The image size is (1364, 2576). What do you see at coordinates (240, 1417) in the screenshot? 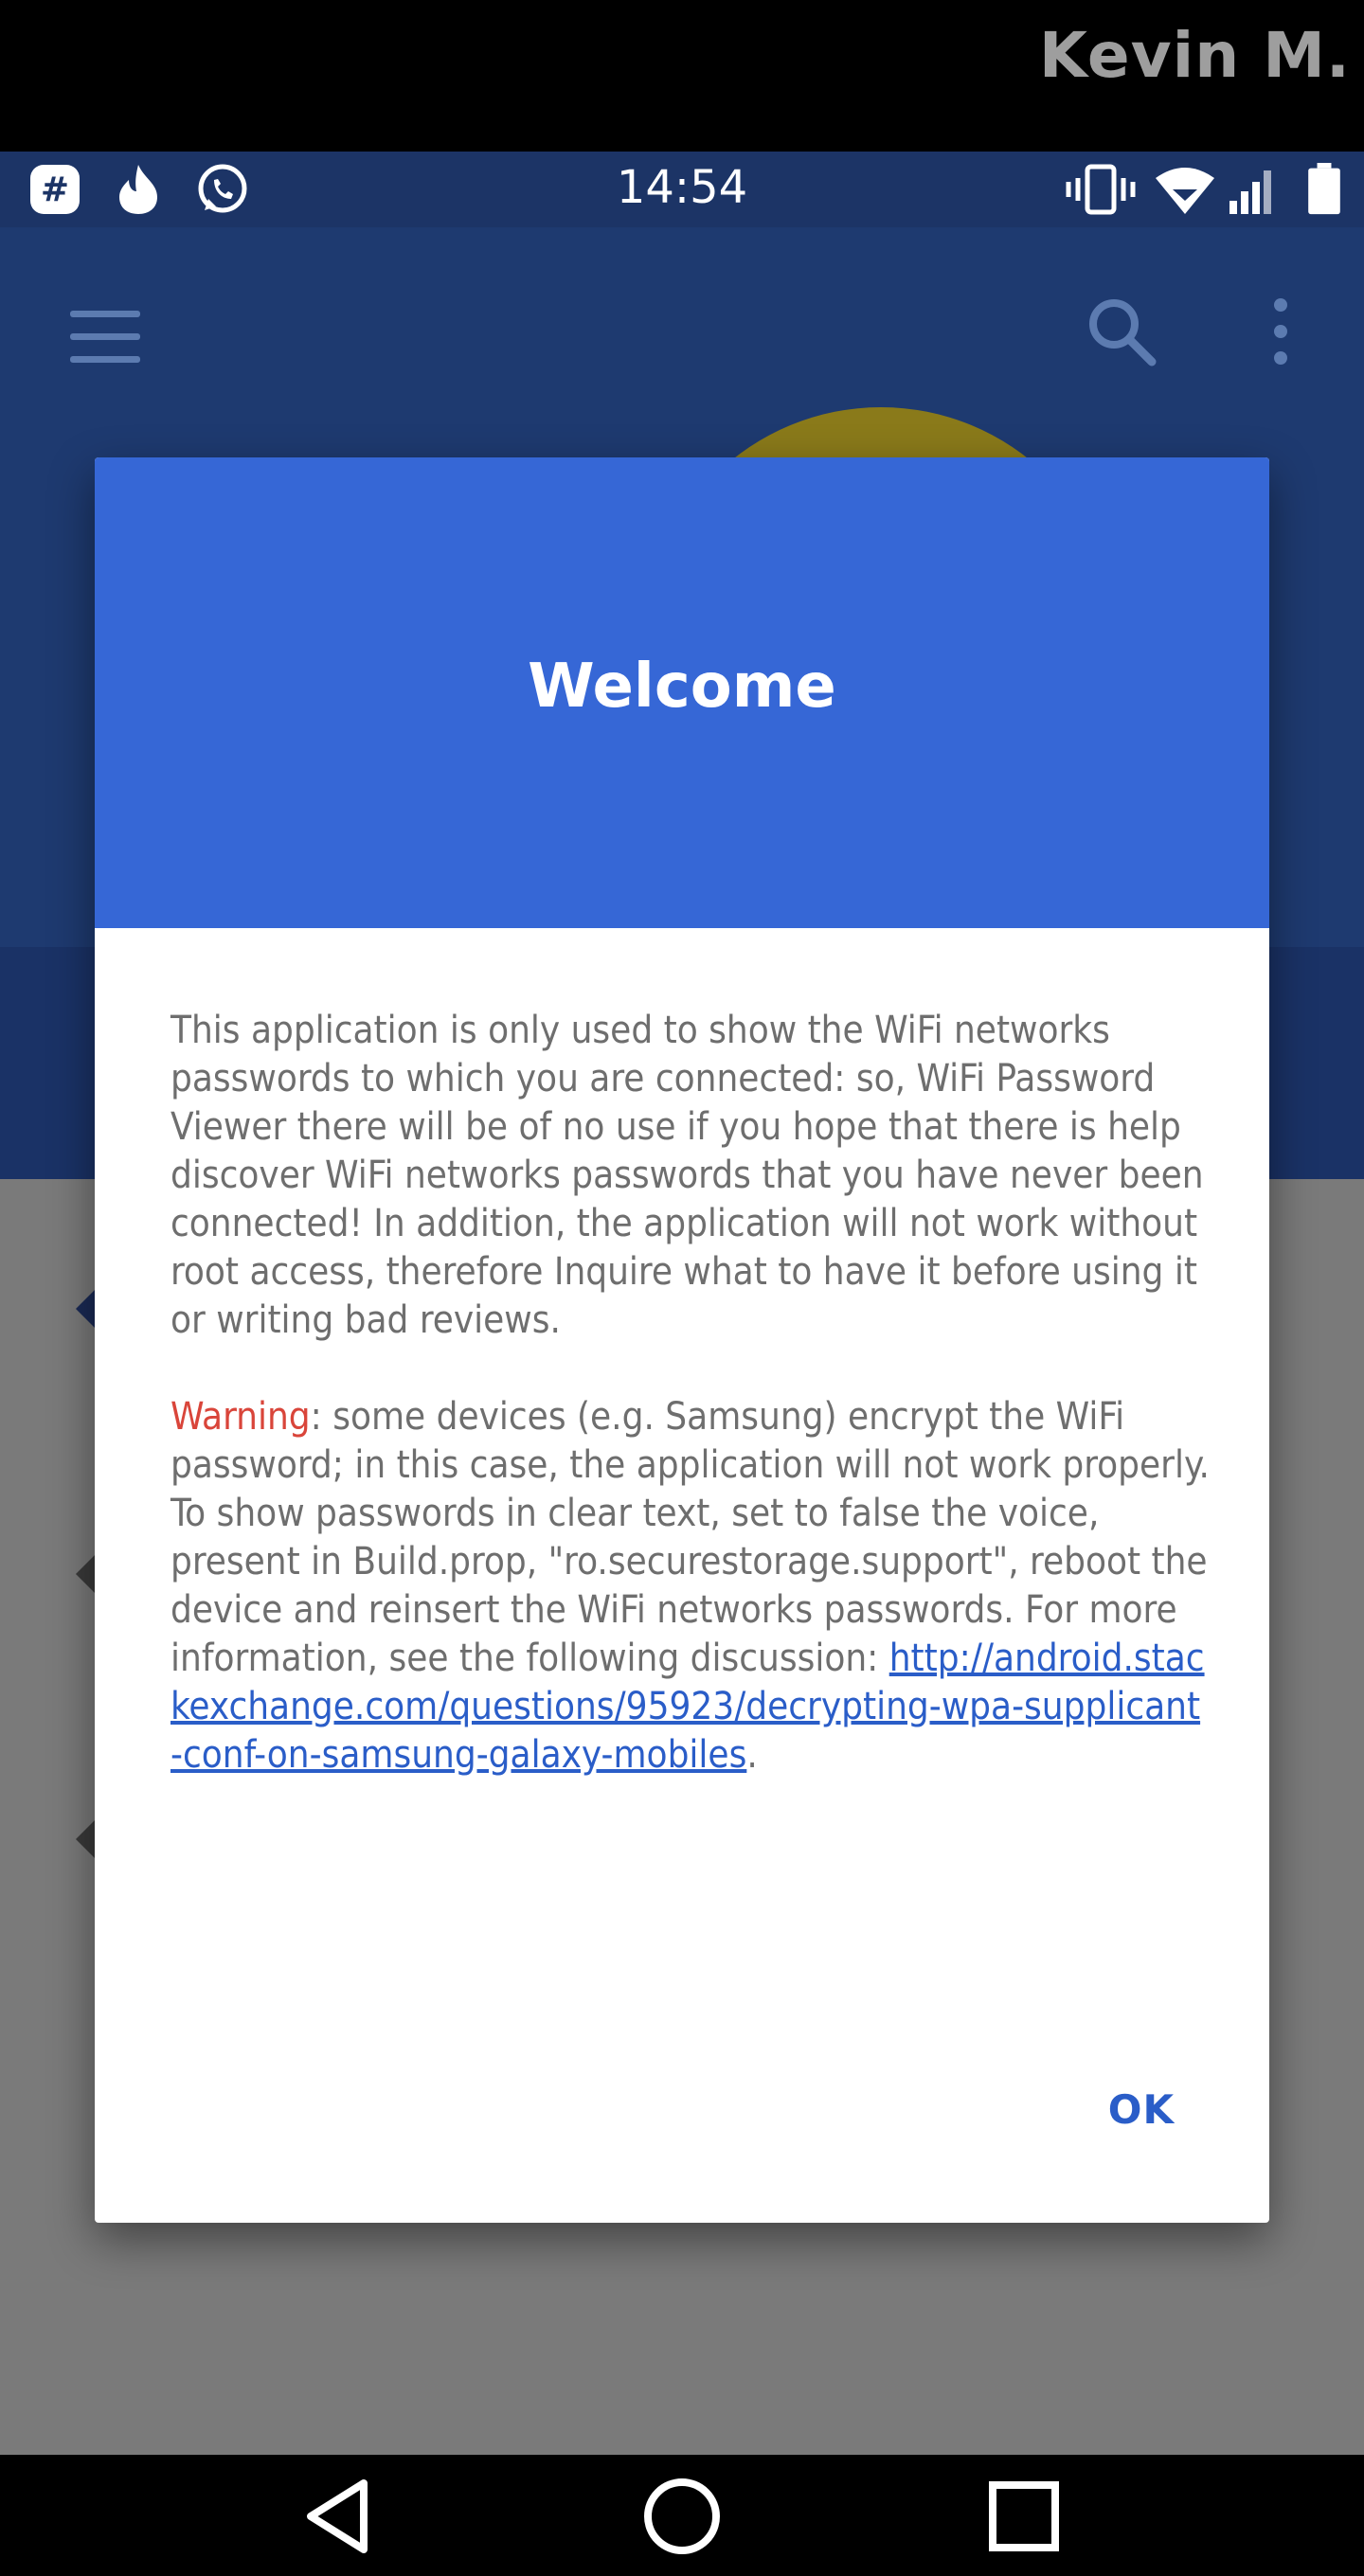
I see `warning-label: Warning` at bounding box center [240, 1417].